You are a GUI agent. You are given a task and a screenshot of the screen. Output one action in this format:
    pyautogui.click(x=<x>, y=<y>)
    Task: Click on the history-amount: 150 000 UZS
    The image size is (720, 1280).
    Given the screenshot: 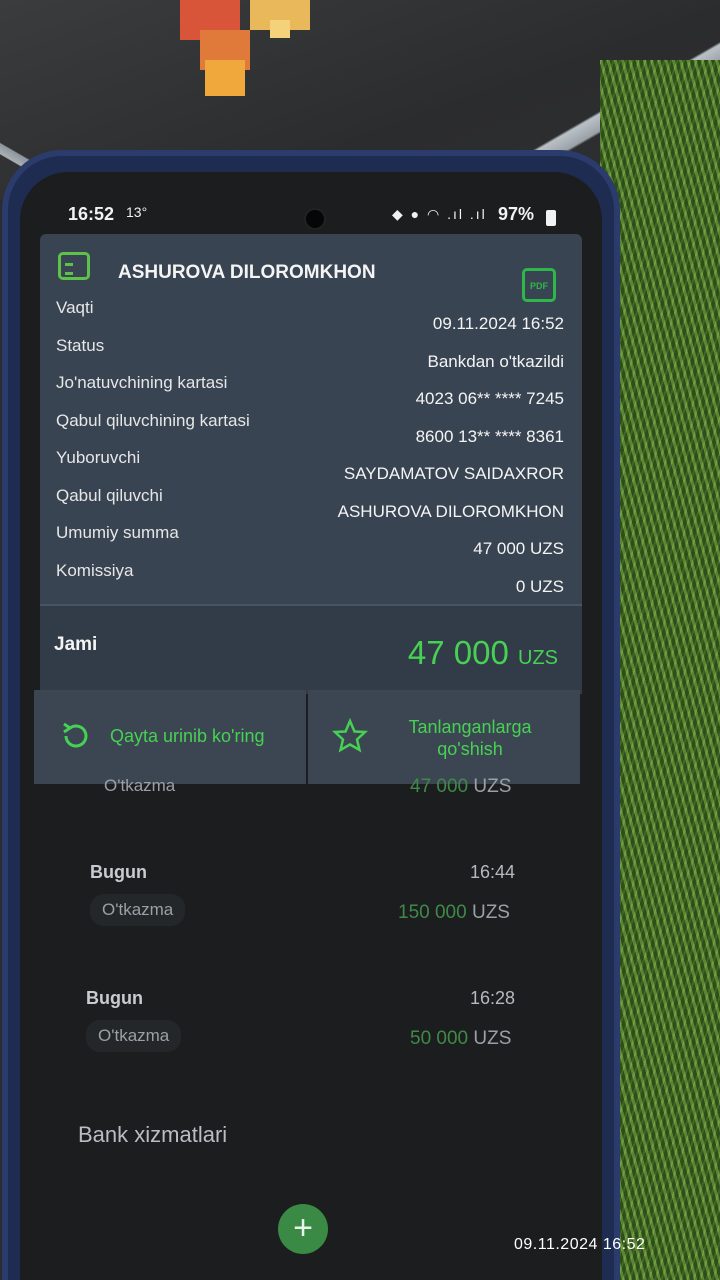 What is the action you would take?
    pyautogui.click(x=454, y=913)
    